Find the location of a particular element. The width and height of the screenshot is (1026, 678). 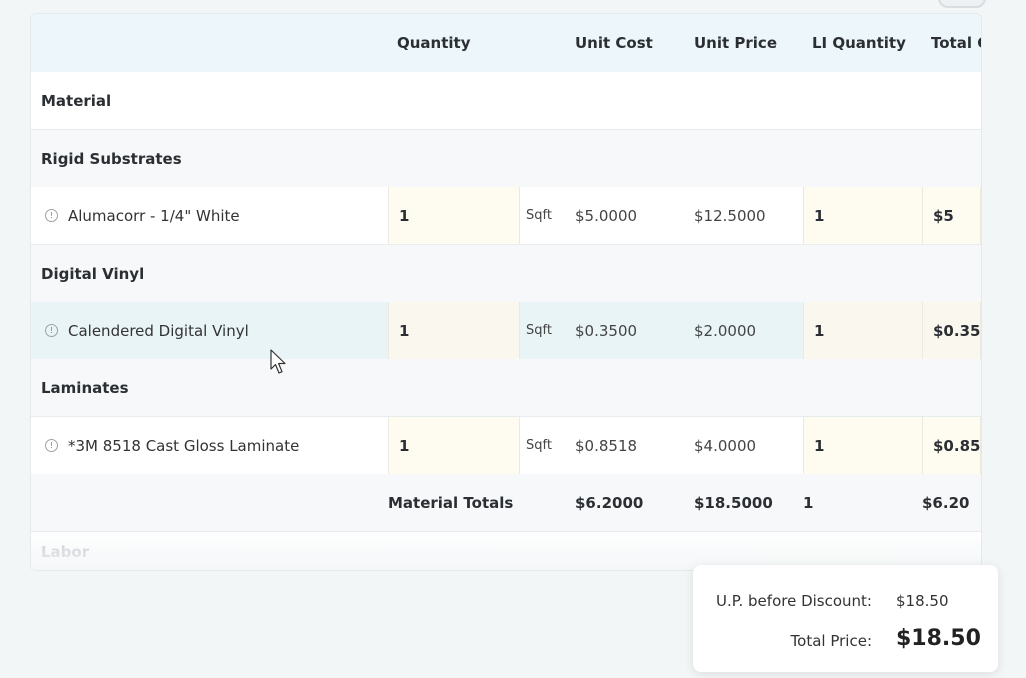

unit-price: $4.0000 is located at coordinates (725, 445).